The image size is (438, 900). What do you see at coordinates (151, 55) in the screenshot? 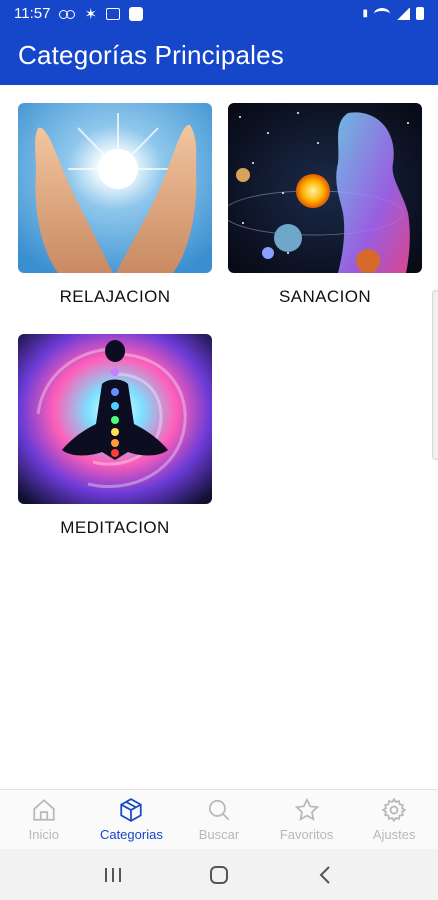
I see `page-title: Categorías Principales` at bounding box center [151, 55].